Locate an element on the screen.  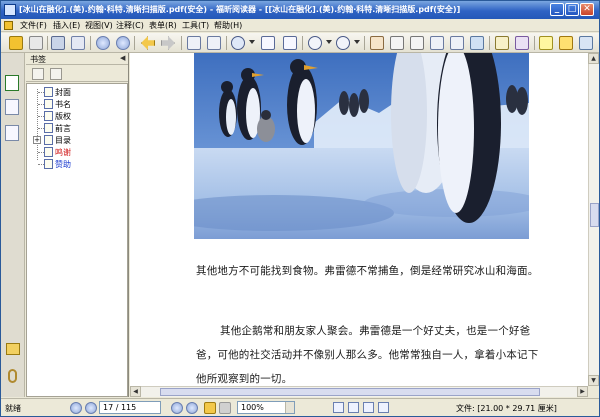
fit-width-icon is located at coordinates (290, 43).